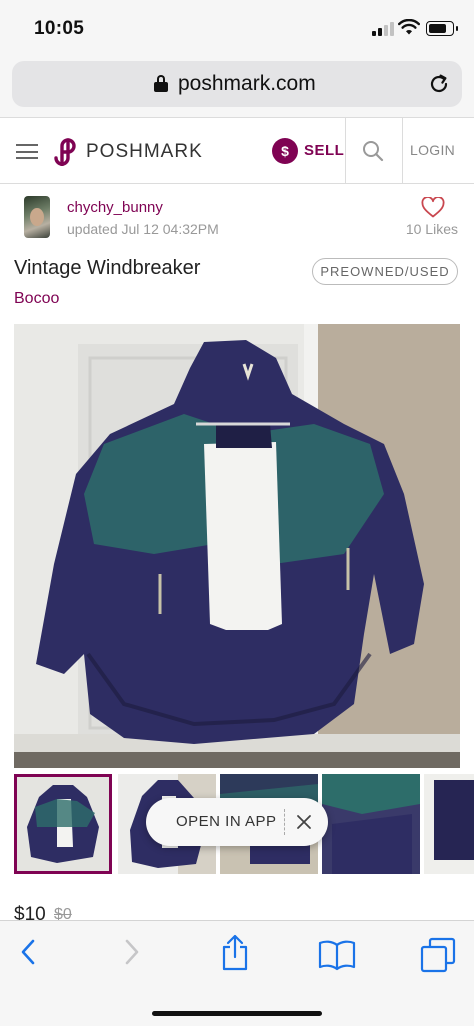  I want to click on seller-avatar, so click(37, 217).